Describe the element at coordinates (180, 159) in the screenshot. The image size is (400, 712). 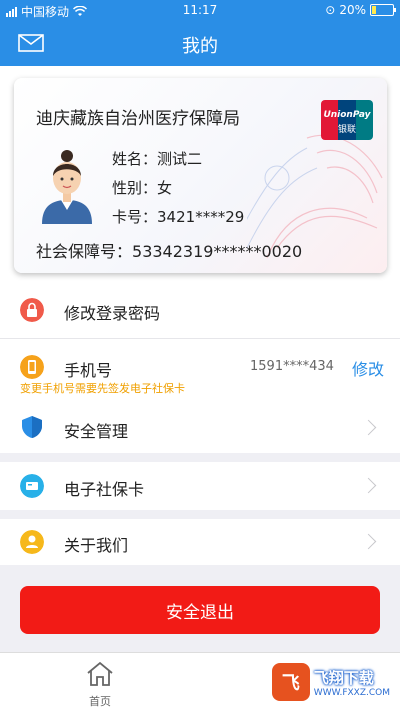
I see `card-name-value: 测试二` at that location.